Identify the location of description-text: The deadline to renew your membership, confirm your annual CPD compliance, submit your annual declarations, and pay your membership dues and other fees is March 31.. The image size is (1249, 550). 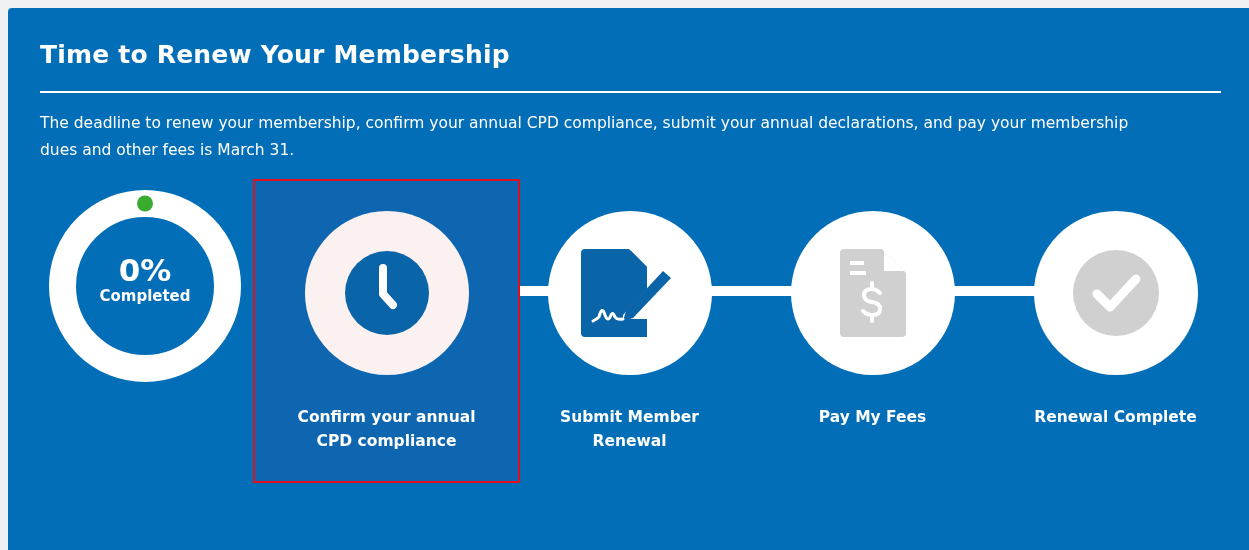
(585, 137).